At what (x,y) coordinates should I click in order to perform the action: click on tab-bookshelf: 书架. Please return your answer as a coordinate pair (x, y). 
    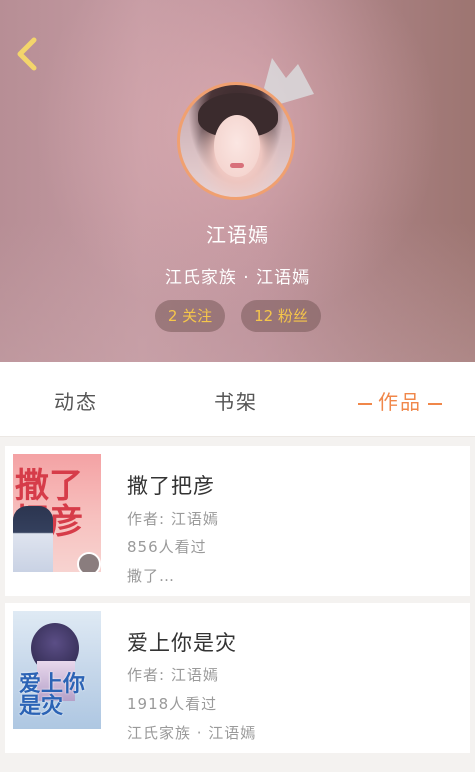
    Looking at the image, I should click on (236, 399).